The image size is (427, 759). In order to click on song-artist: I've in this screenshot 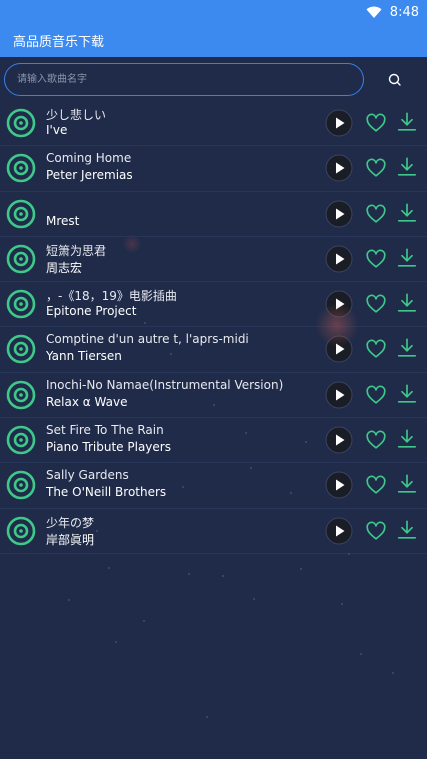, I will do `click(57, 130)`.